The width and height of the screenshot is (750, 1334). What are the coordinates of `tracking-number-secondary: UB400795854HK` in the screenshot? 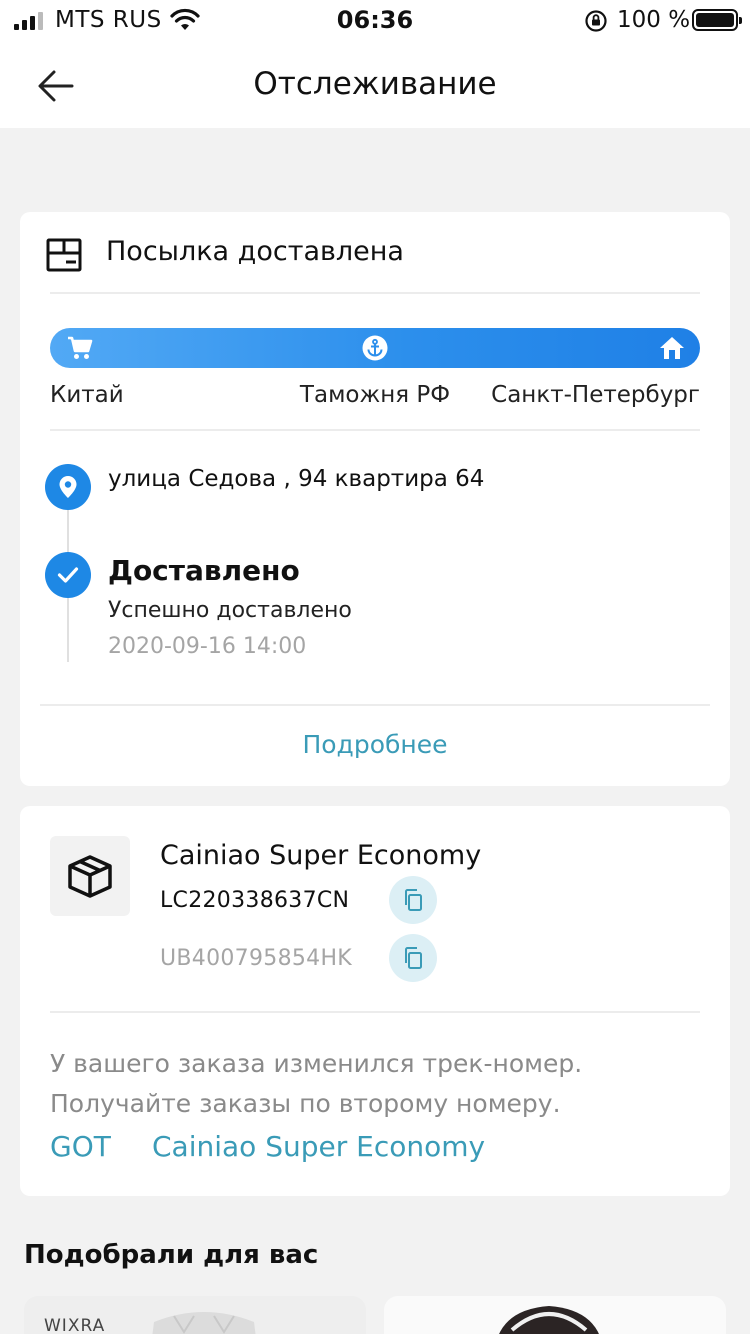 It's located at (256, 958).